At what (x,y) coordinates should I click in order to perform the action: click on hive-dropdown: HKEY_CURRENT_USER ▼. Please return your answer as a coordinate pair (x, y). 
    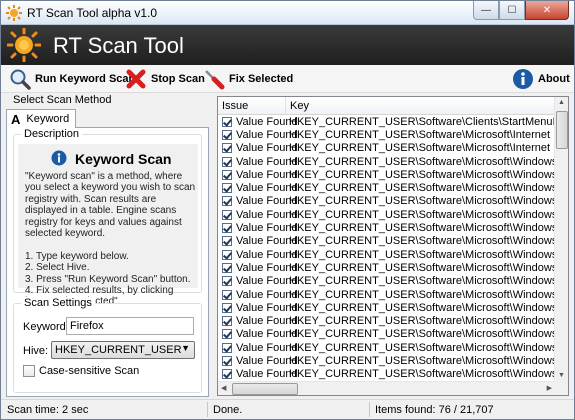
    Looking at the image, I should click on (123, 350).